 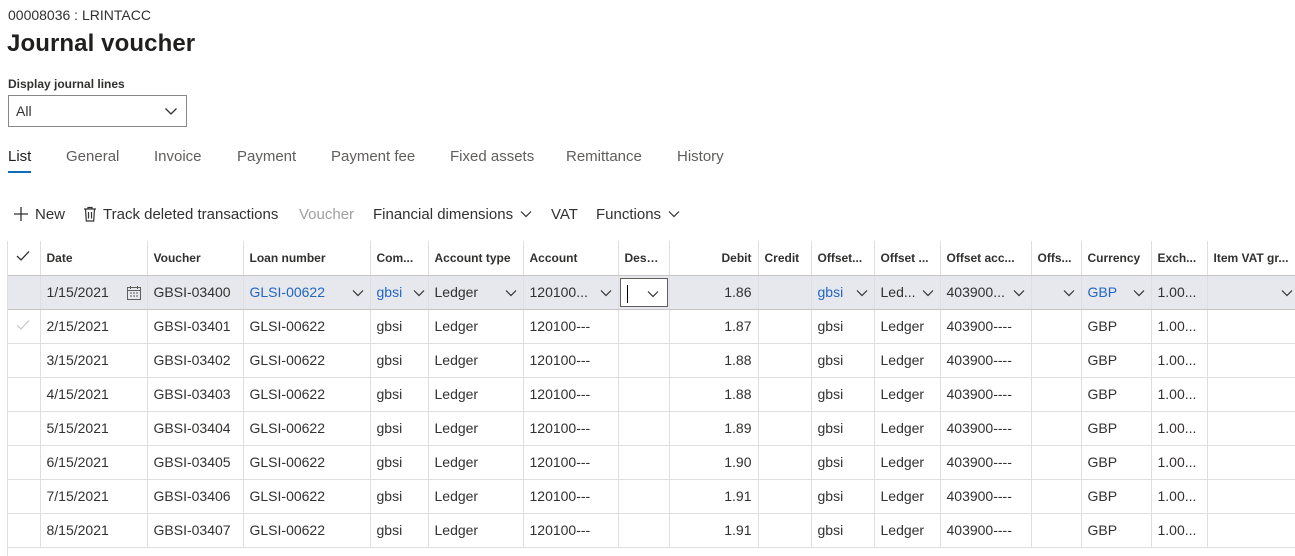 I want to click on date-cell: 8/15/2021, so click(x=94, y=530).